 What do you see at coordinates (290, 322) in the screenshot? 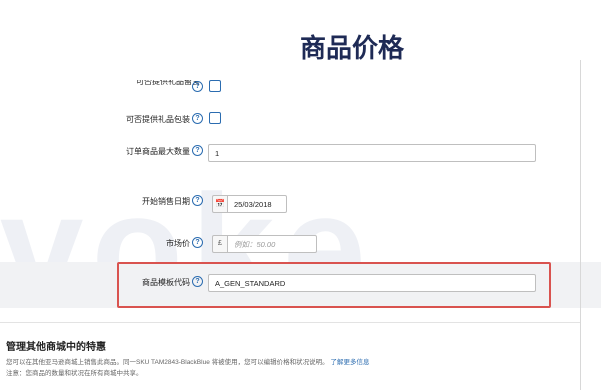
I see `section-divider` at bounding box center [290, 322].